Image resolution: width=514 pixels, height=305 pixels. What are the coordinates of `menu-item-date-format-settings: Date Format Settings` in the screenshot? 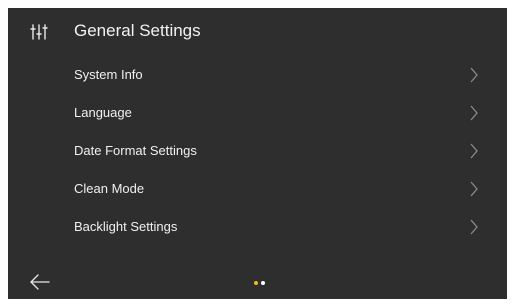 It's located at (257, 151).